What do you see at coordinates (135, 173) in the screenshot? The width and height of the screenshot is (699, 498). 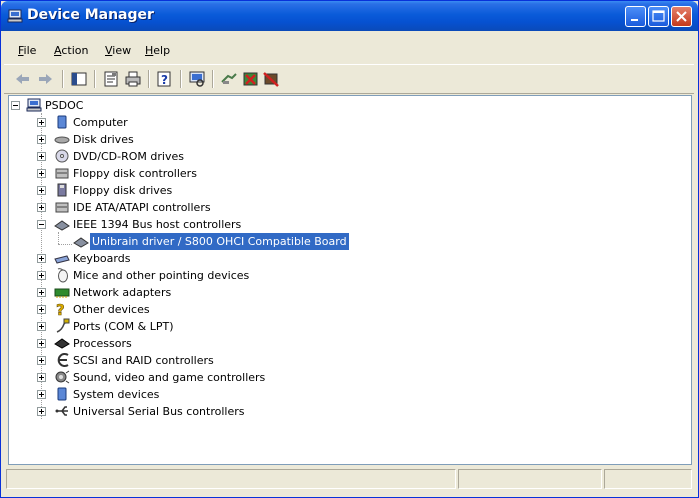 I see `tree-item-label: Floppy disk controllers` at bounding box center [135, 173].